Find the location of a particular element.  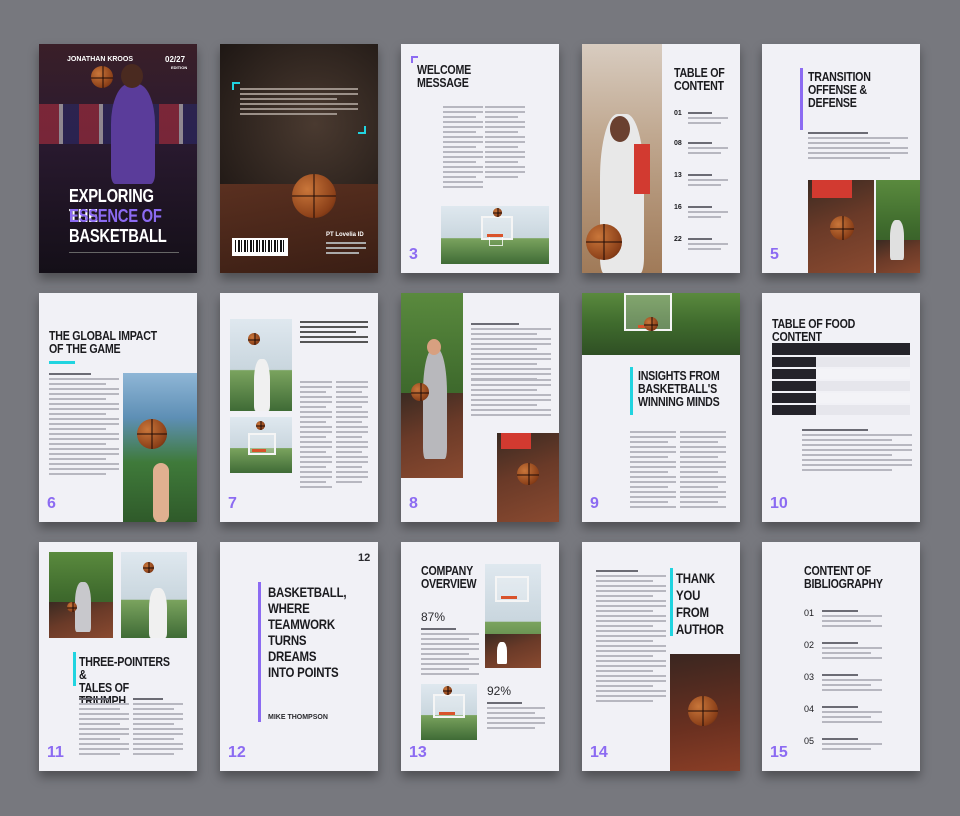

page-number: 12 is located at coordinates (237, 752).